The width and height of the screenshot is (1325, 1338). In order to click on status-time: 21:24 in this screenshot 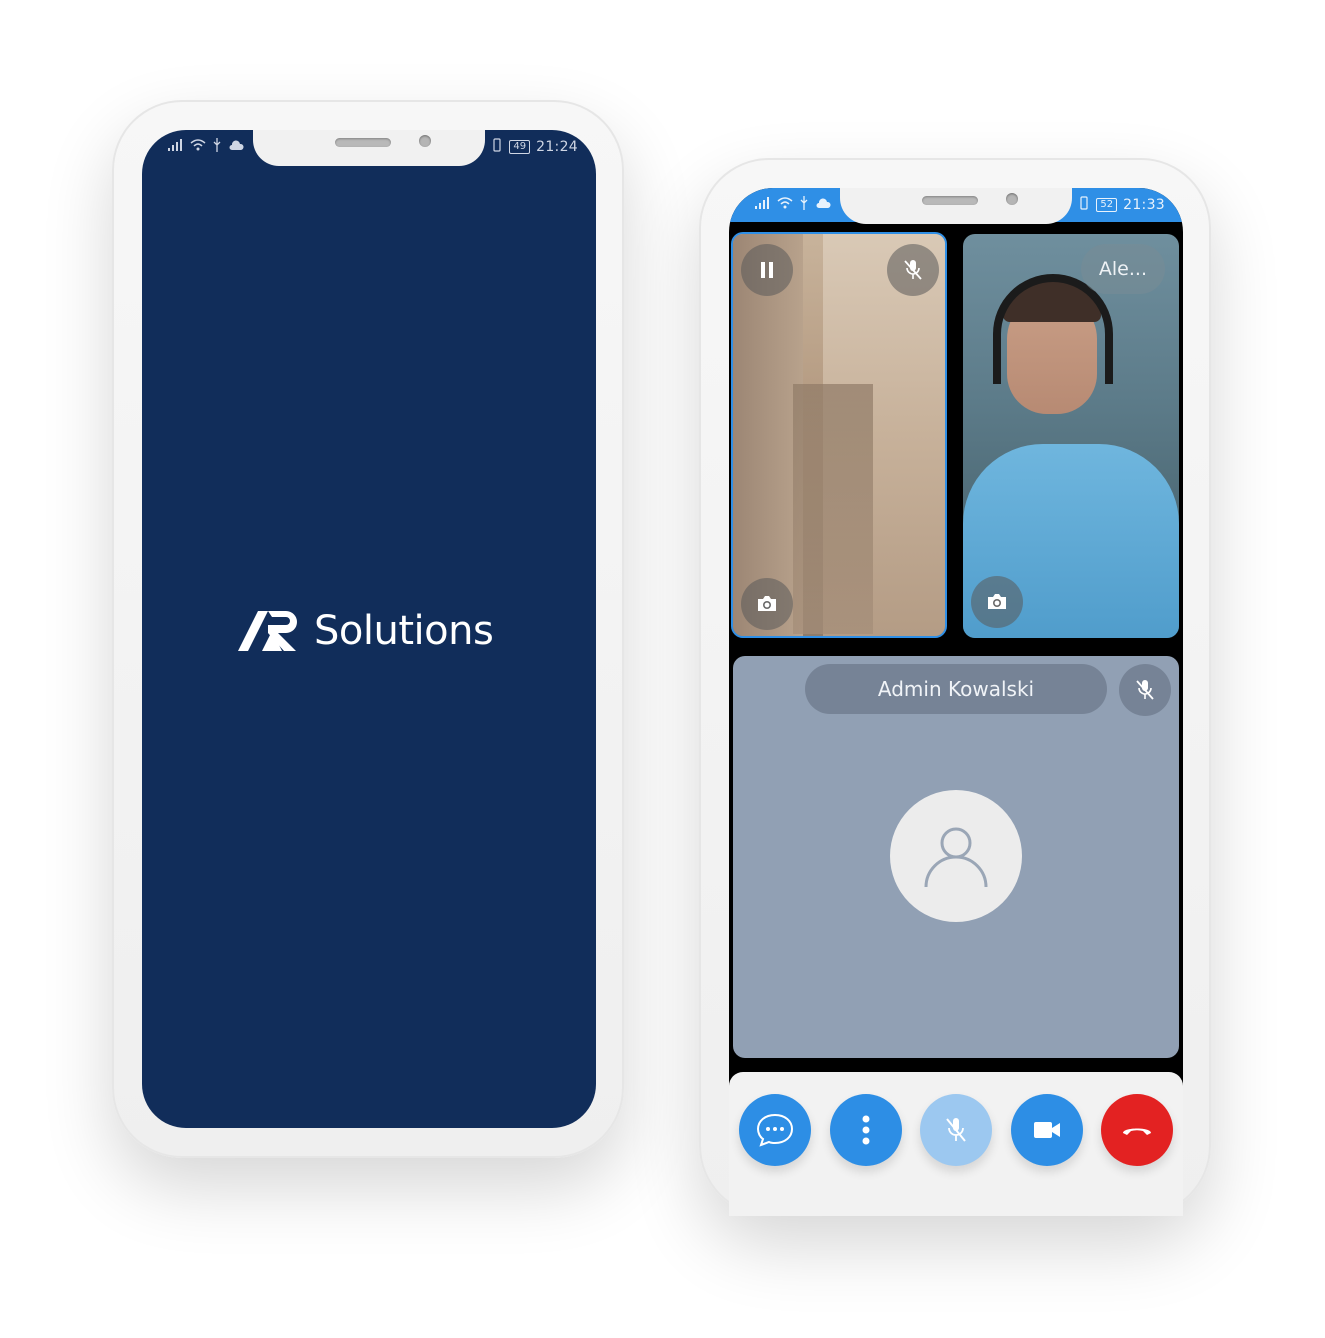, I will do `click(557, 147)`.